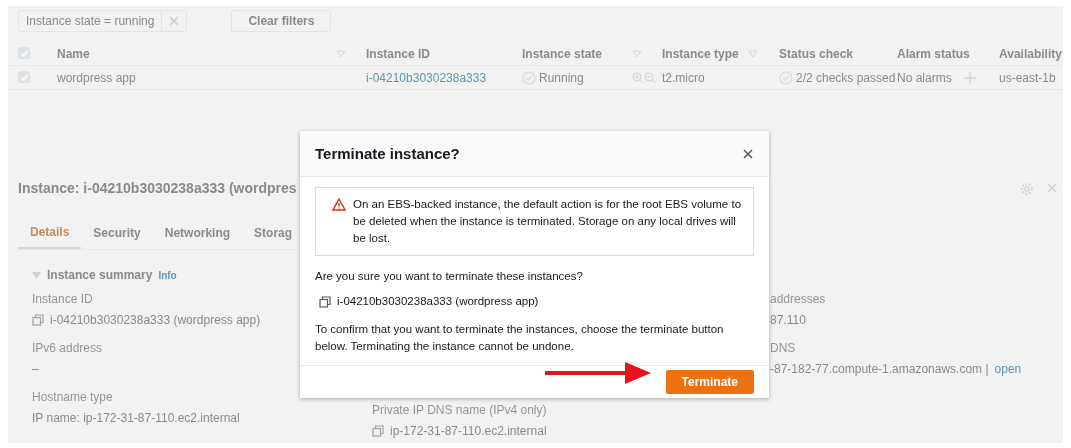 This screenshot has width=1071, height=448. I want to click on tab: Networking, so click(197, 233).